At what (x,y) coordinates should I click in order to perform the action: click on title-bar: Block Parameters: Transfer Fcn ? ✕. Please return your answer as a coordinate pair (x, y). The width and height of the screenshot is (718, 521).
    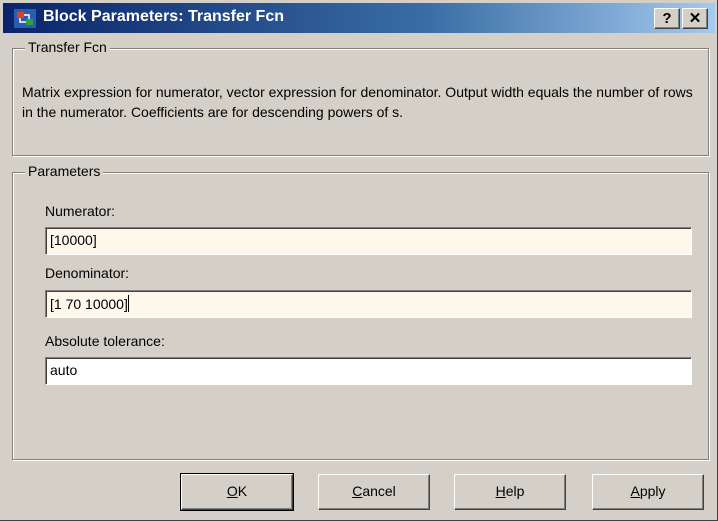
    Looking at the image, I should click on (359, 18).